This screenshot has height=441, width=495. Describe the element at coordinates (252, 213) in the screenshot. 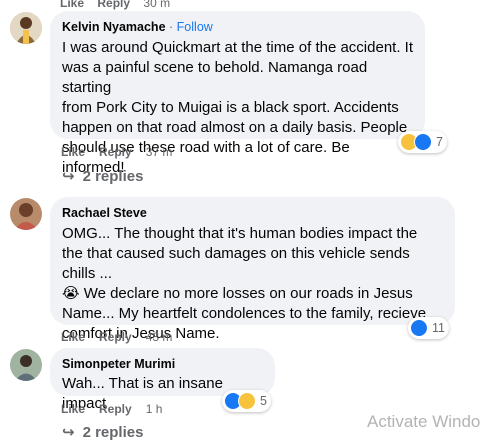

I see `comment-author: Rachael Steve` at that location.